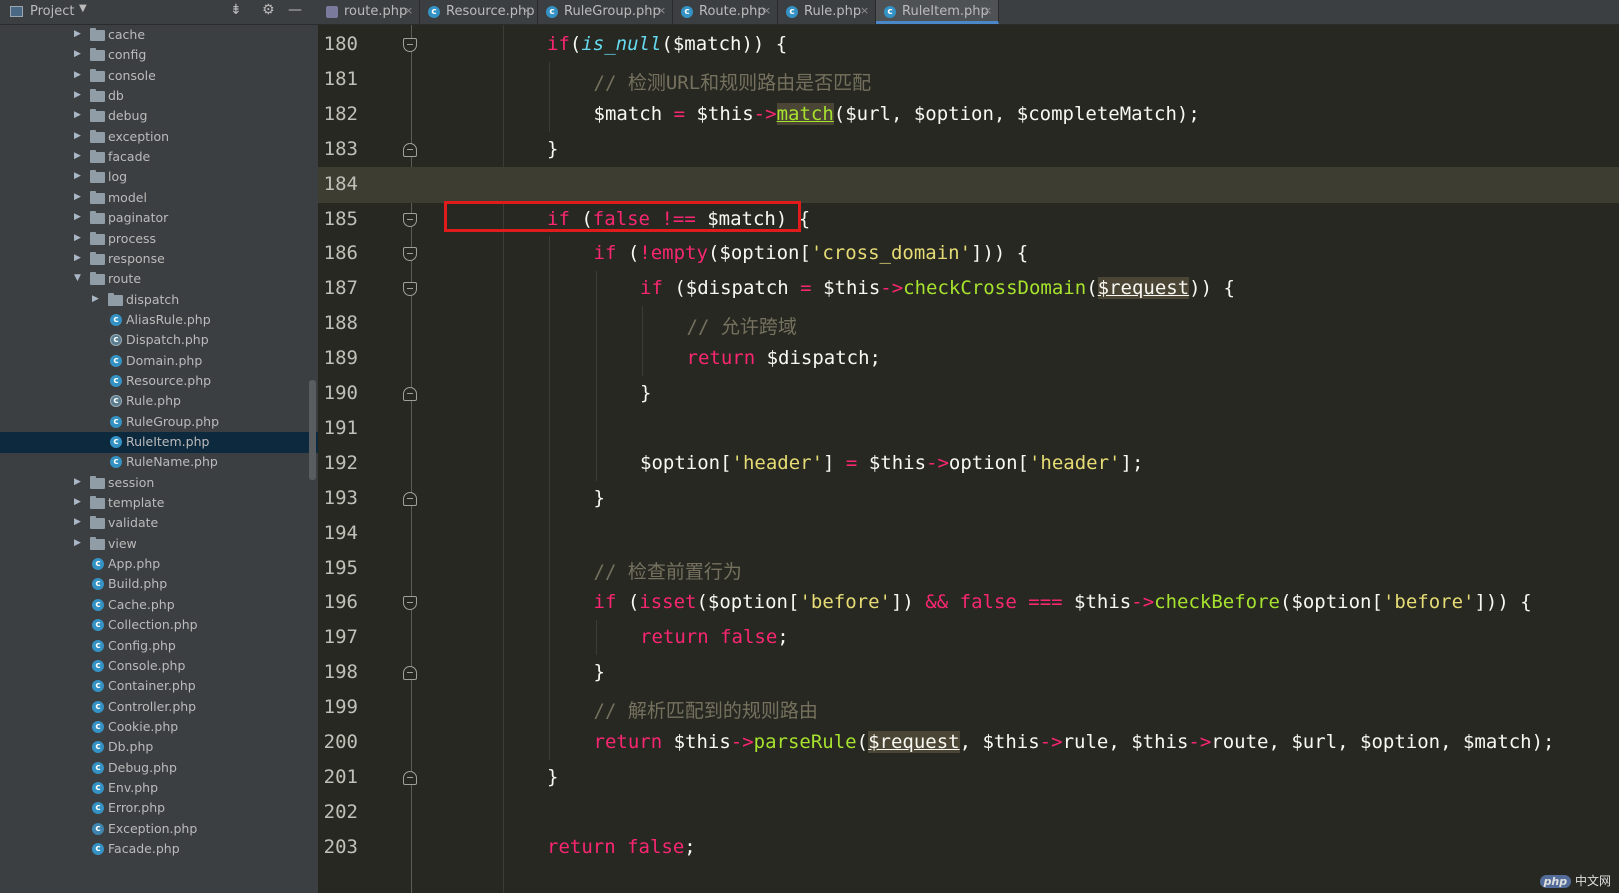  What do you see at coordinates (338, 568) in the screenshot?
I see `line-number: 195` at bounding box center [338, 568].